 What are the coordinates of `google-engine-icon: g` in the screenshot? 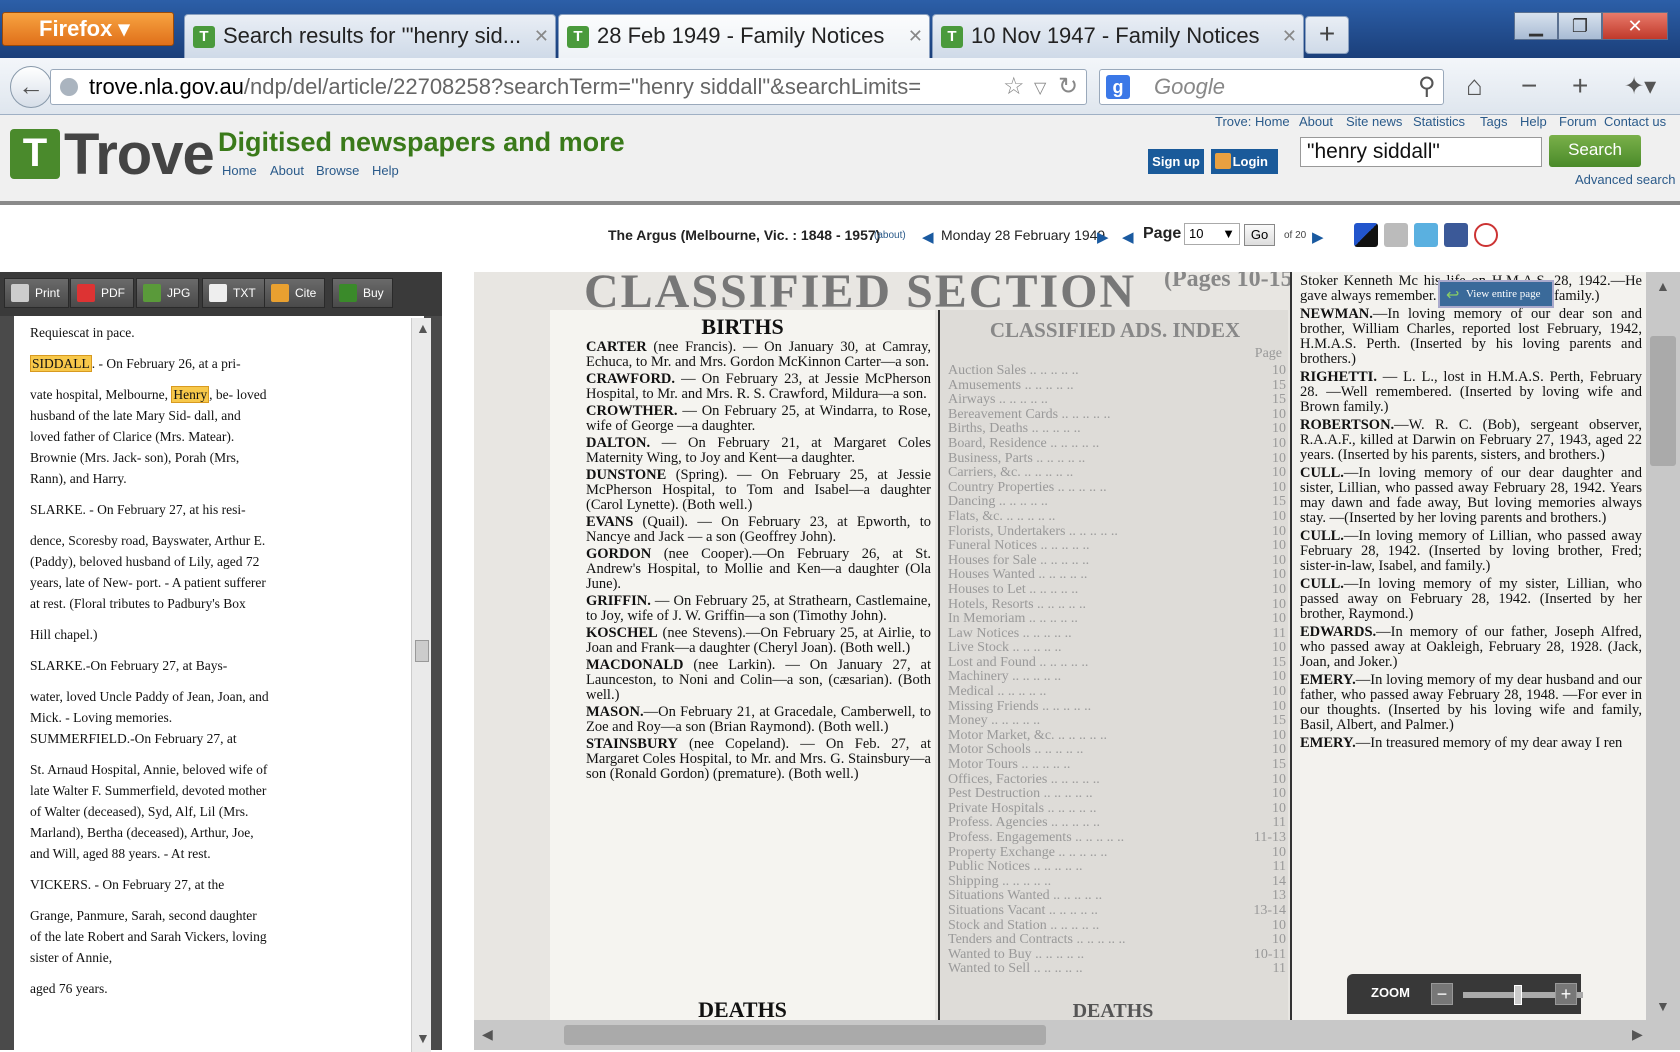 It's located at (1118, 87).